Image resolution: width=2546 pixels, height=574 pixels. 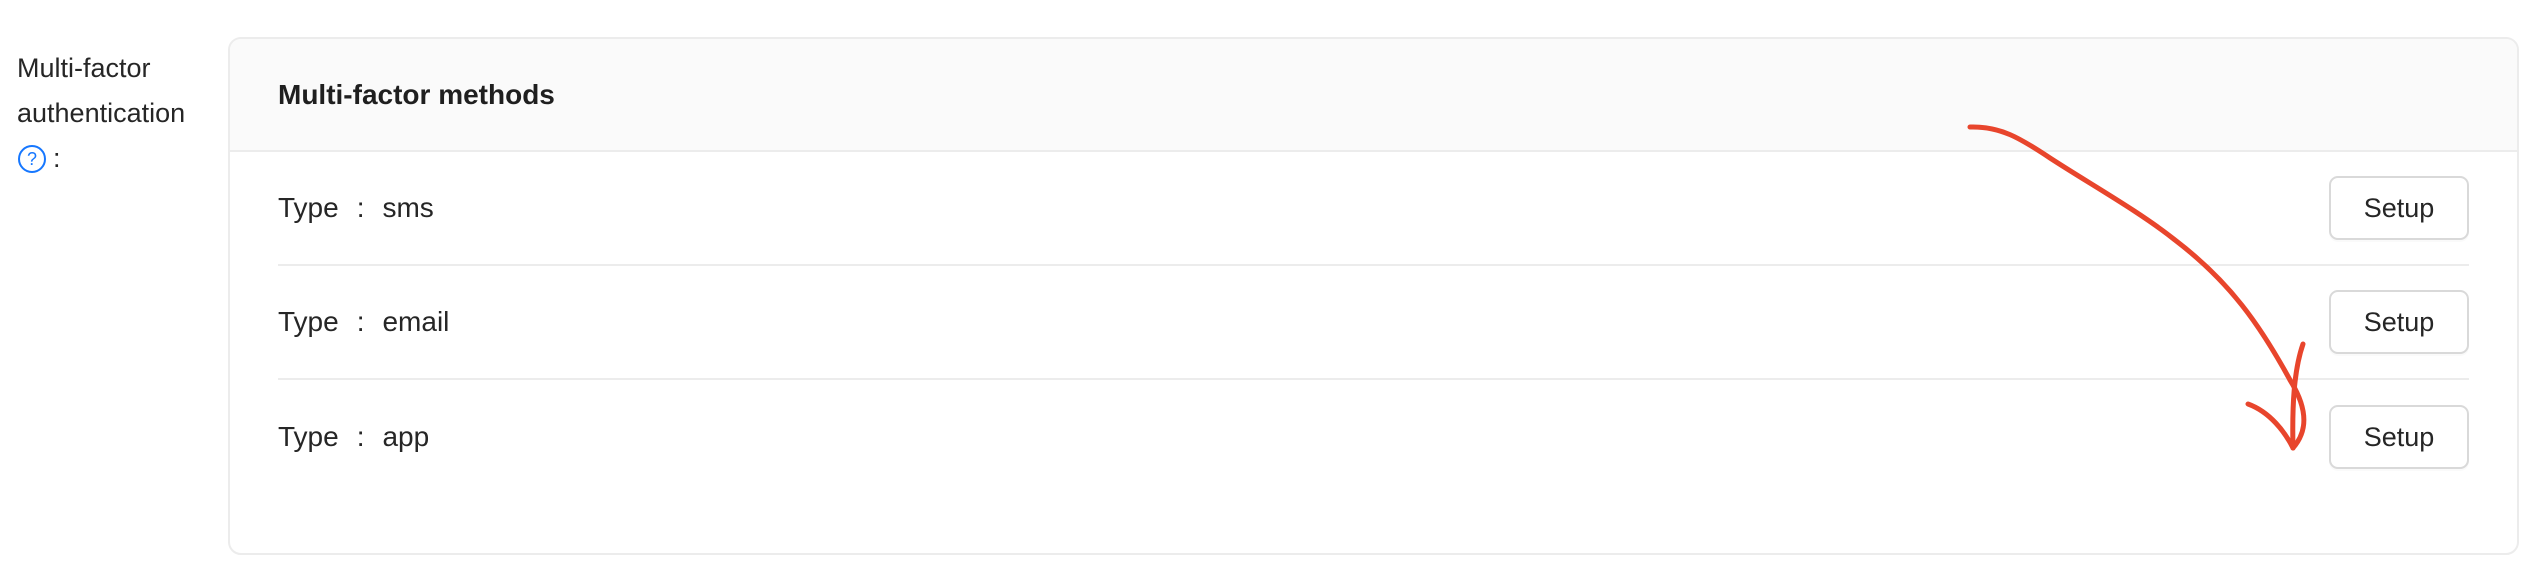 What do you see at coordinates (117, 158) in the screenshot?
I see `help-row: ? :` at bounding box center [117, 158].